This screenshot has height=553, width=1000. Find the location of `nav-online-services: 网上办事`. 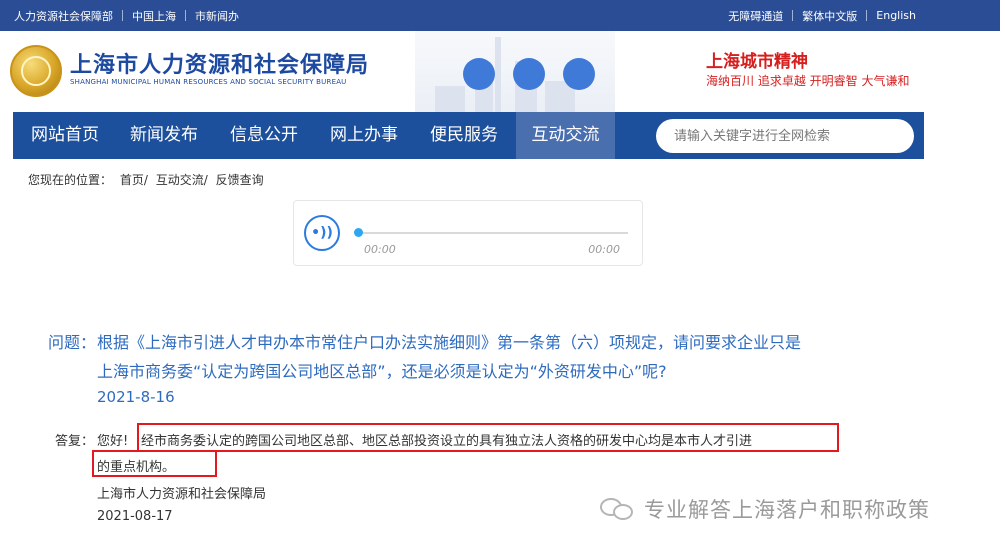

nav-online-services: 网上办事 is located at coordinates (364, 135).